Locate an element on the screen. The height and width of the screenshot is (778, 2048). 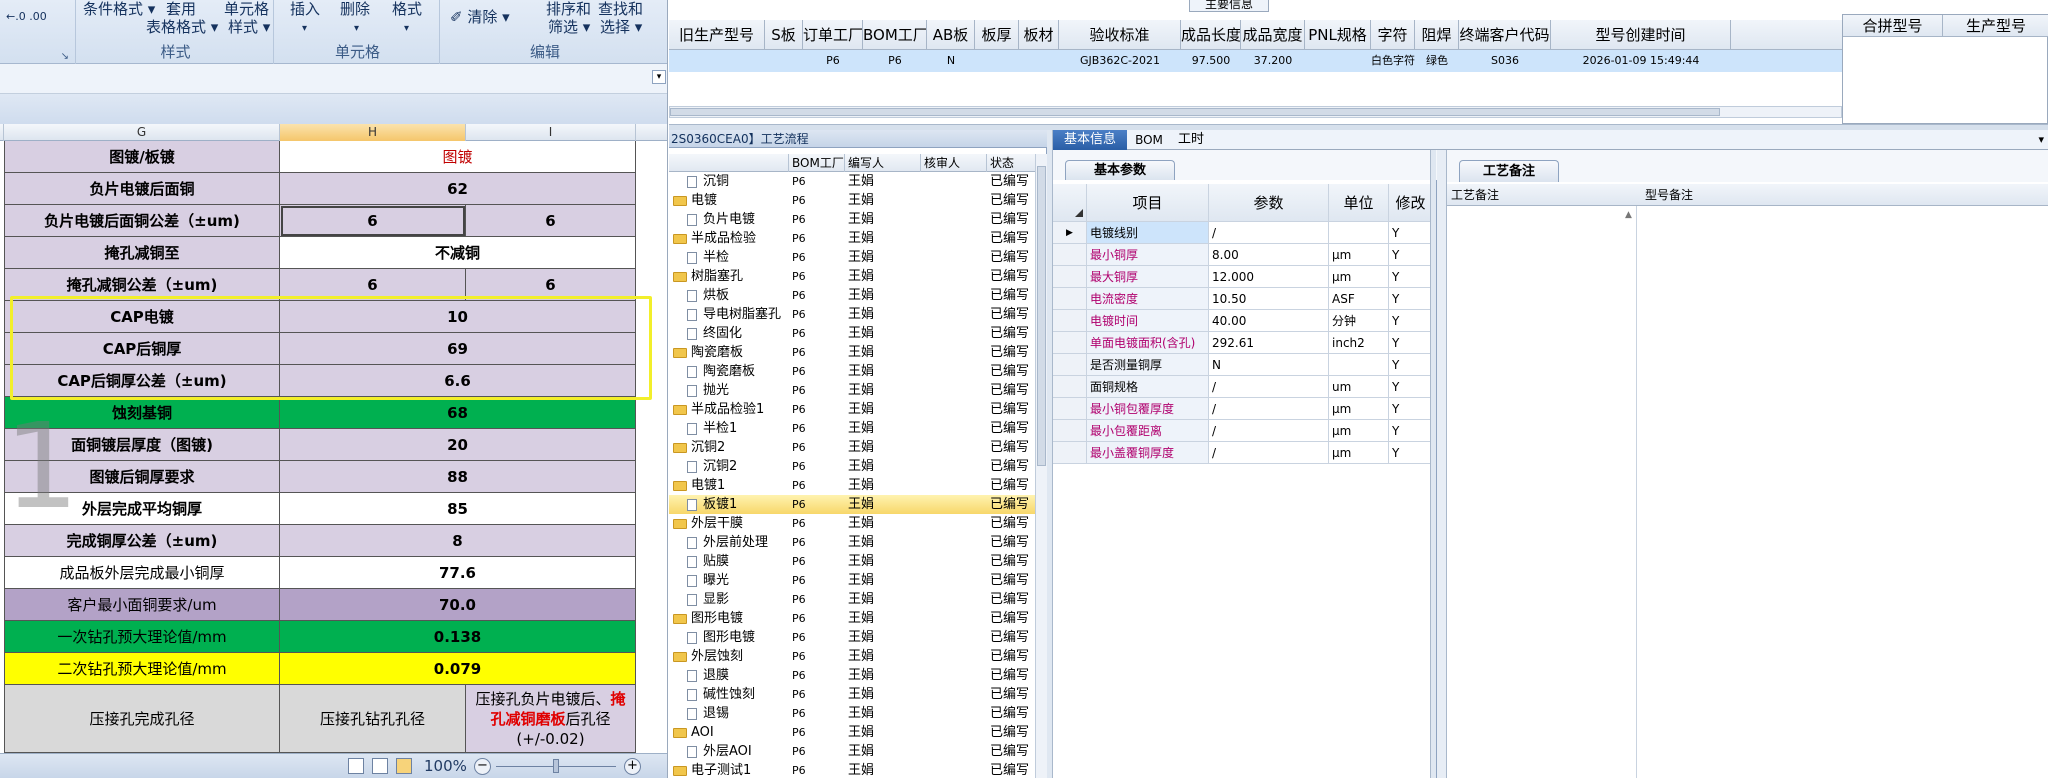
process-row: 图形电镀 P6 王娟 已编写 is located at coordinates (854, 637).